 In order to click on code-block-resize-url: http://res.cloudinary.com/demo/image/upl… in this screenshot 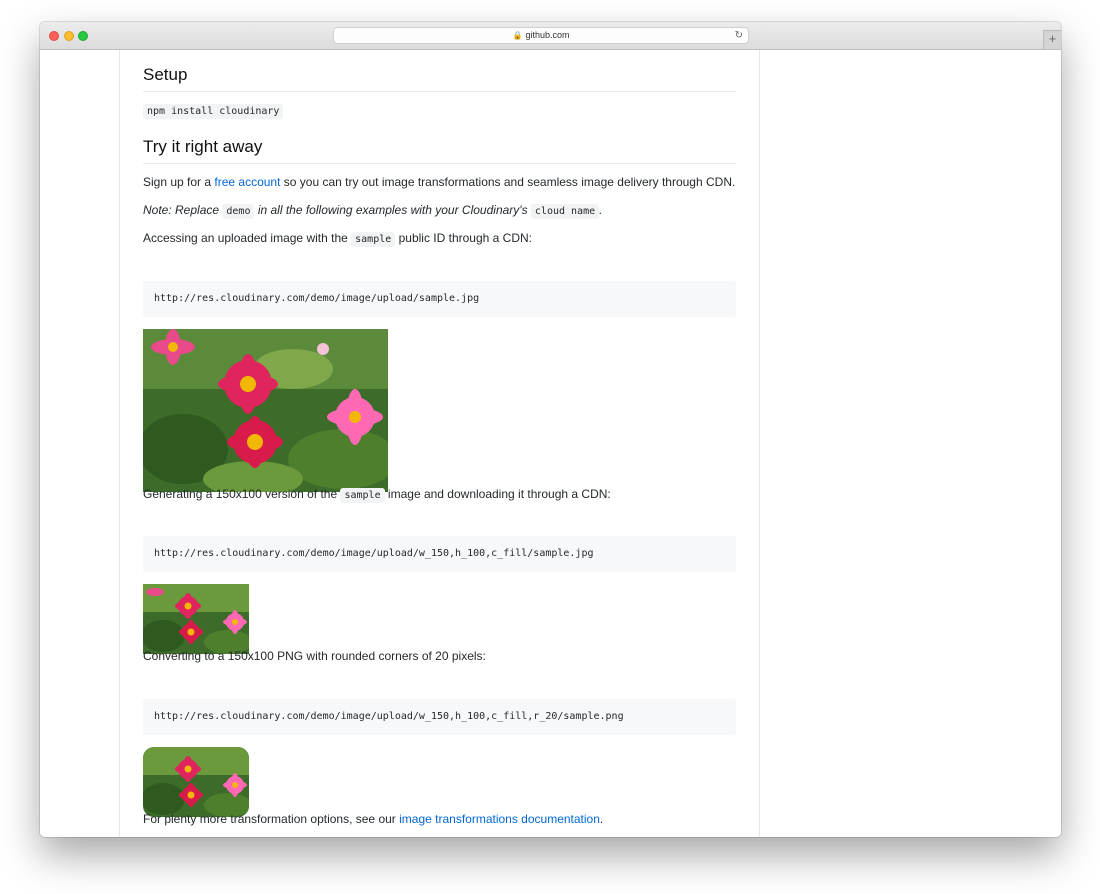, I will do `click(439, 554)`.